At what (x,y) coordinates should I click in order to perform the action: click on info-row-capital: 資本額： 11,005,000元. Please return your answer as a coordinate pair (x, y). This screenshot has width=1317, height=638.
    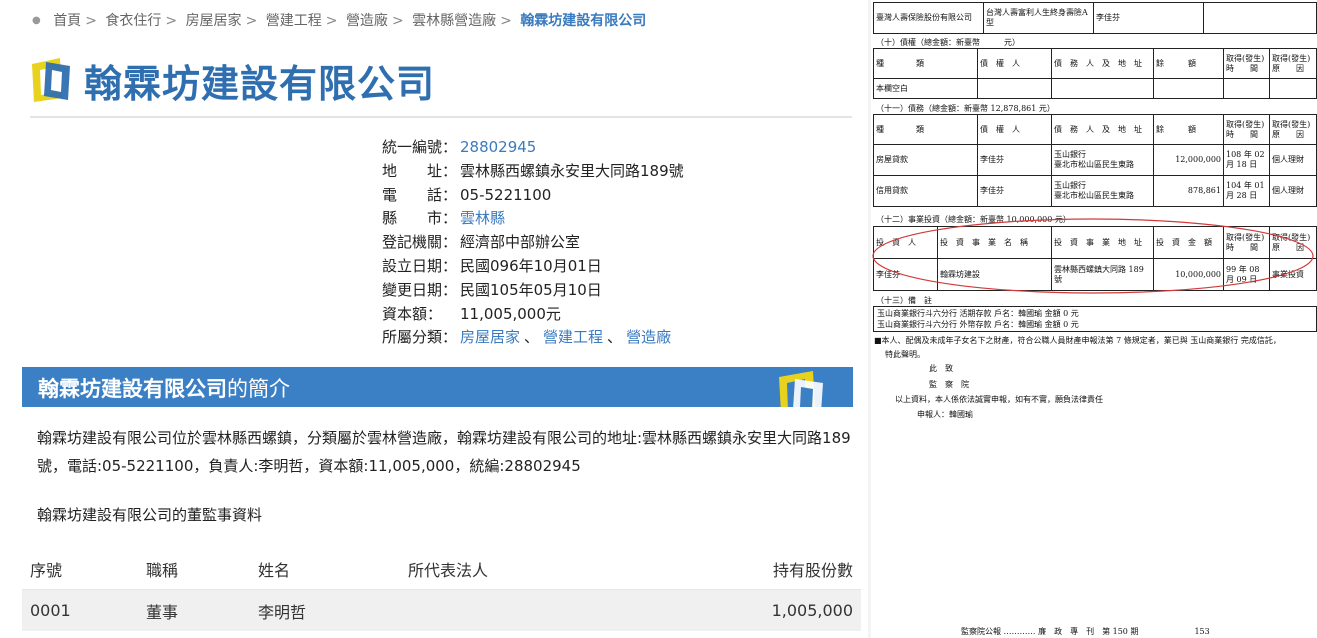
    Looking at the image, I should click on (533, 315).